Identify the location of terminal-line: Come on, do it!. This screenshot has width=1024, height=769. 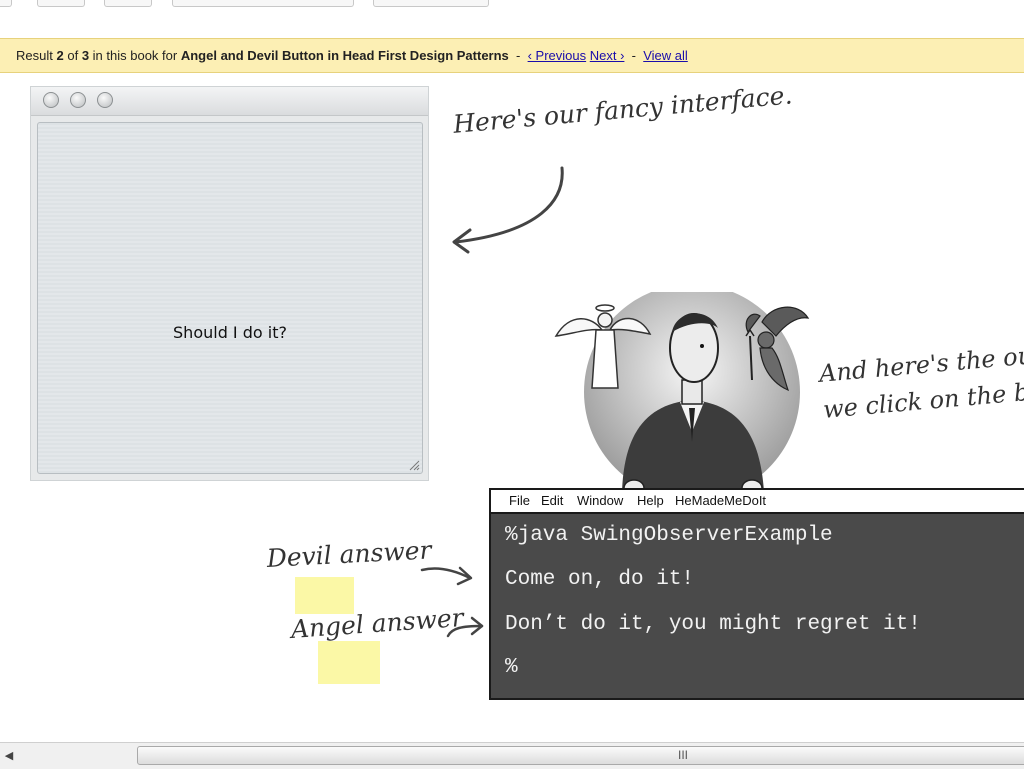
(600, 579).